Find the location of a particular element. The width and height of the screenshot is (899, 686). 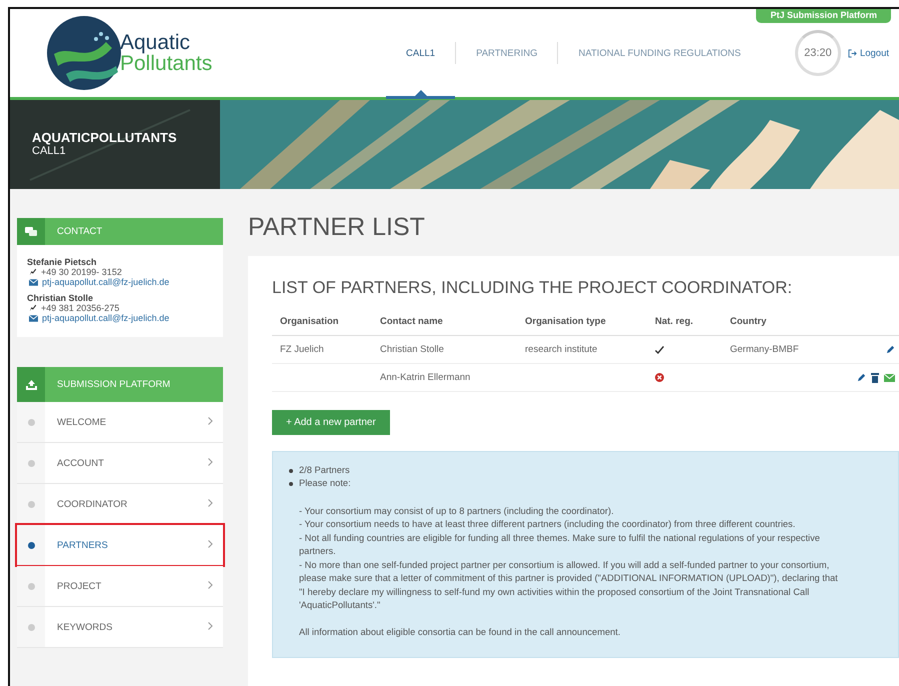

section-heading: LIST OF PARTNERS, INCLUDING THE PROJECT COORDINATOR: is located at coordinates (533, 288).